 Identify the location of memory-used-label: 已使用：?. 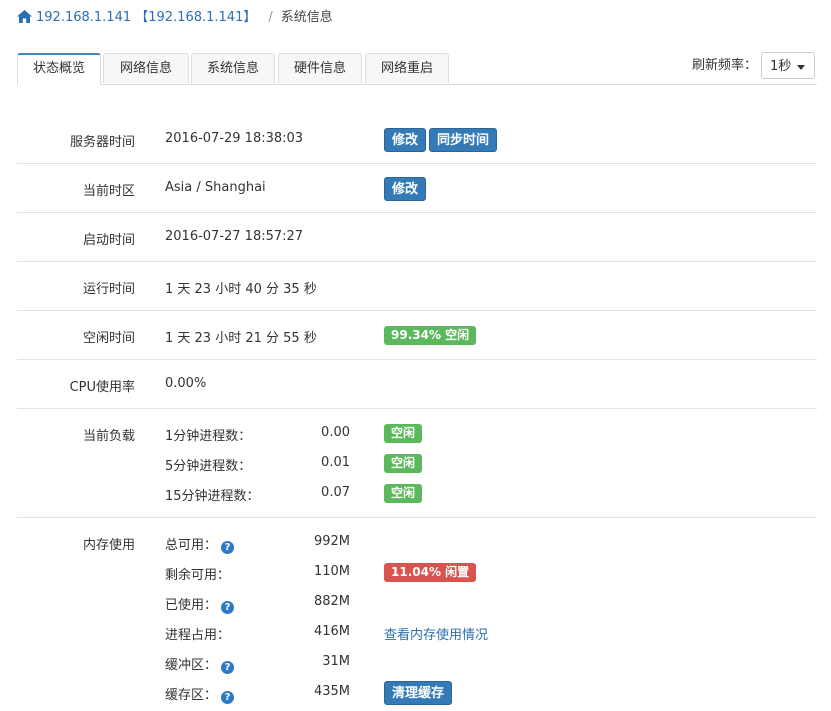
(200, 604).